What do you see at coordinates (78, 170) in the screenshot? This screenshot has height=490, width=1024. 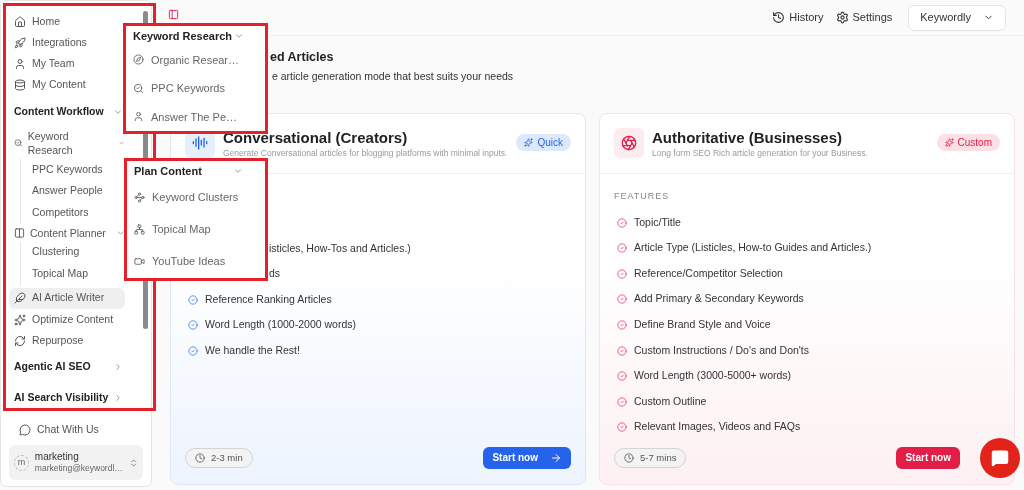 I see `sidebar-subitem: PPC Keywords` at bounding box center [78, 170].